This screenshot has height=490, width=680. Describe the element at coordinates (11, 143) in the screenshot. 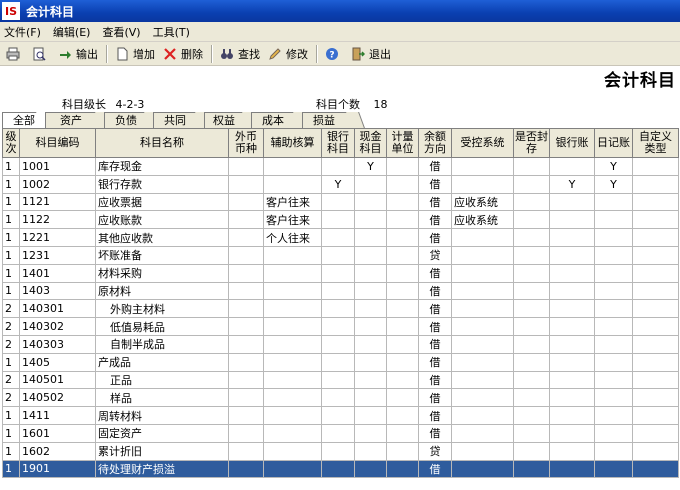

I see `column-header-level: 级次` at that location.